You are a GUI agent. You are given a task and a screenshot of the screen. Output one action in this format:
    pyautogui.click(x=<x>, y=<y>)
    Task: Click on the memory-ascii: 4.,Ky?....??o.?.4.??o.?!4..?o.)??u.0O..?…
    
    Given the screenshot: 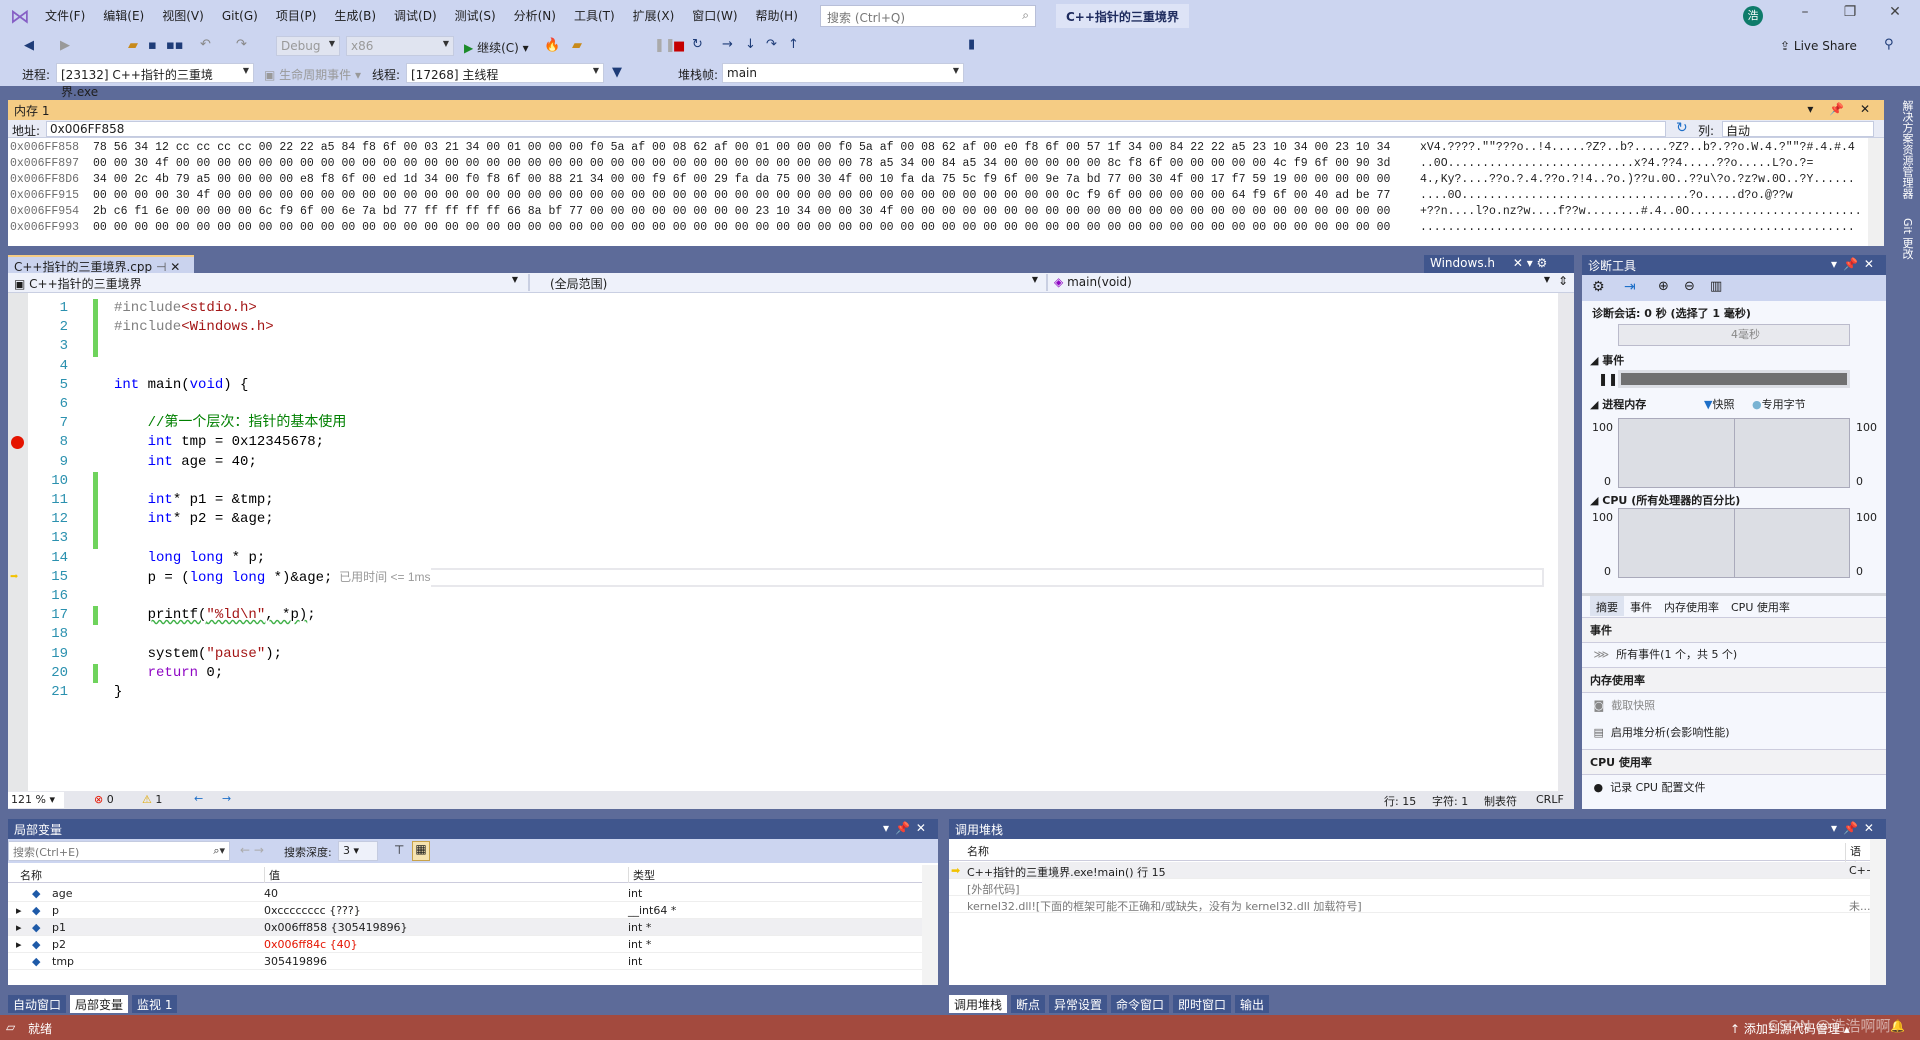 What is the action you would take?
    pyautogui.click(x=1637, y=180)
    